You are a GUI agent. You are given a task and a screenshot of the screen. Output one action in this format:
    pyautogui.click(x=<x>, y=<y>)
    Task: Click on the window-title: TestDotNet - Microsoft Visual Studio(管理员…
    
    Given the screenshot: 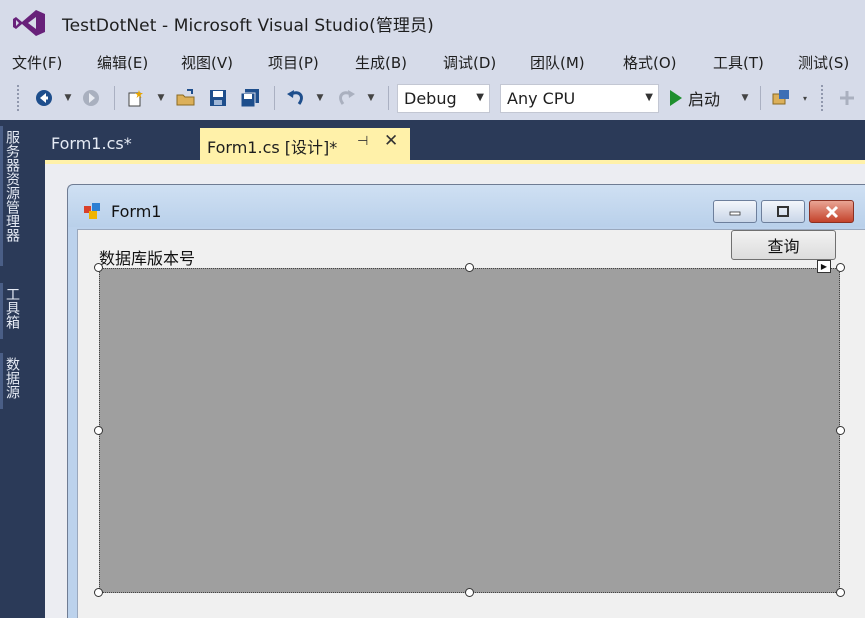 What is the action you would take?
    pyautogui.click(x=248, y=26)
    